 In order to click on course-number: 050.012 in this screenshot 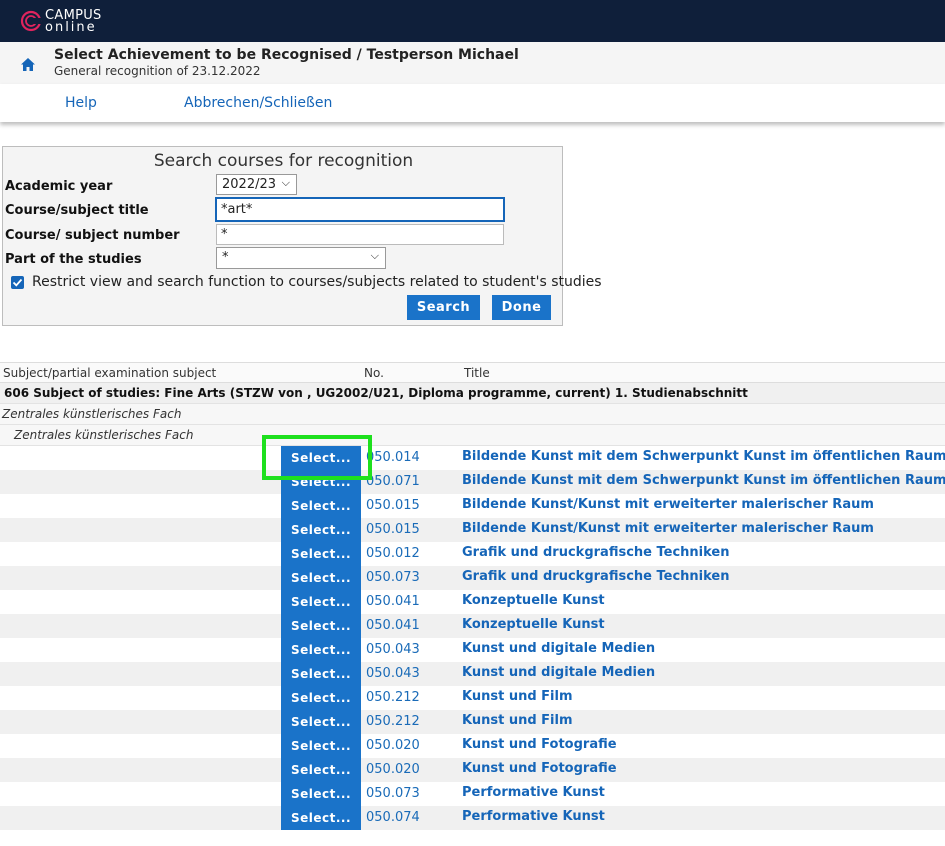, I will do `click(393, 553)`.